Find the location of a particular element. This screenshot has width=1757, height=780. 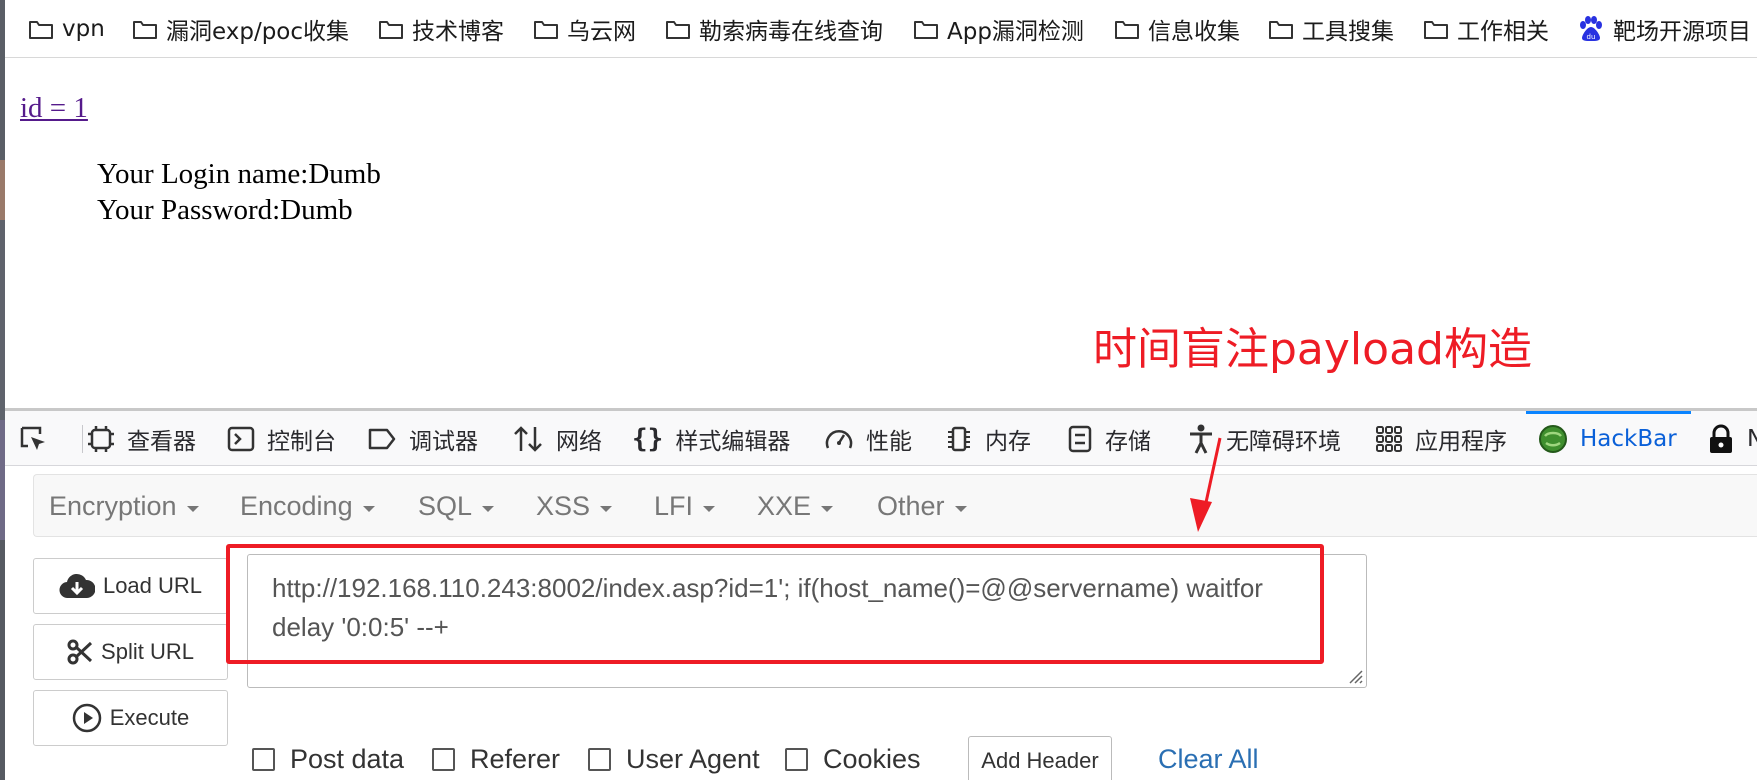

memory-icon is located at coordinates (959, 438).